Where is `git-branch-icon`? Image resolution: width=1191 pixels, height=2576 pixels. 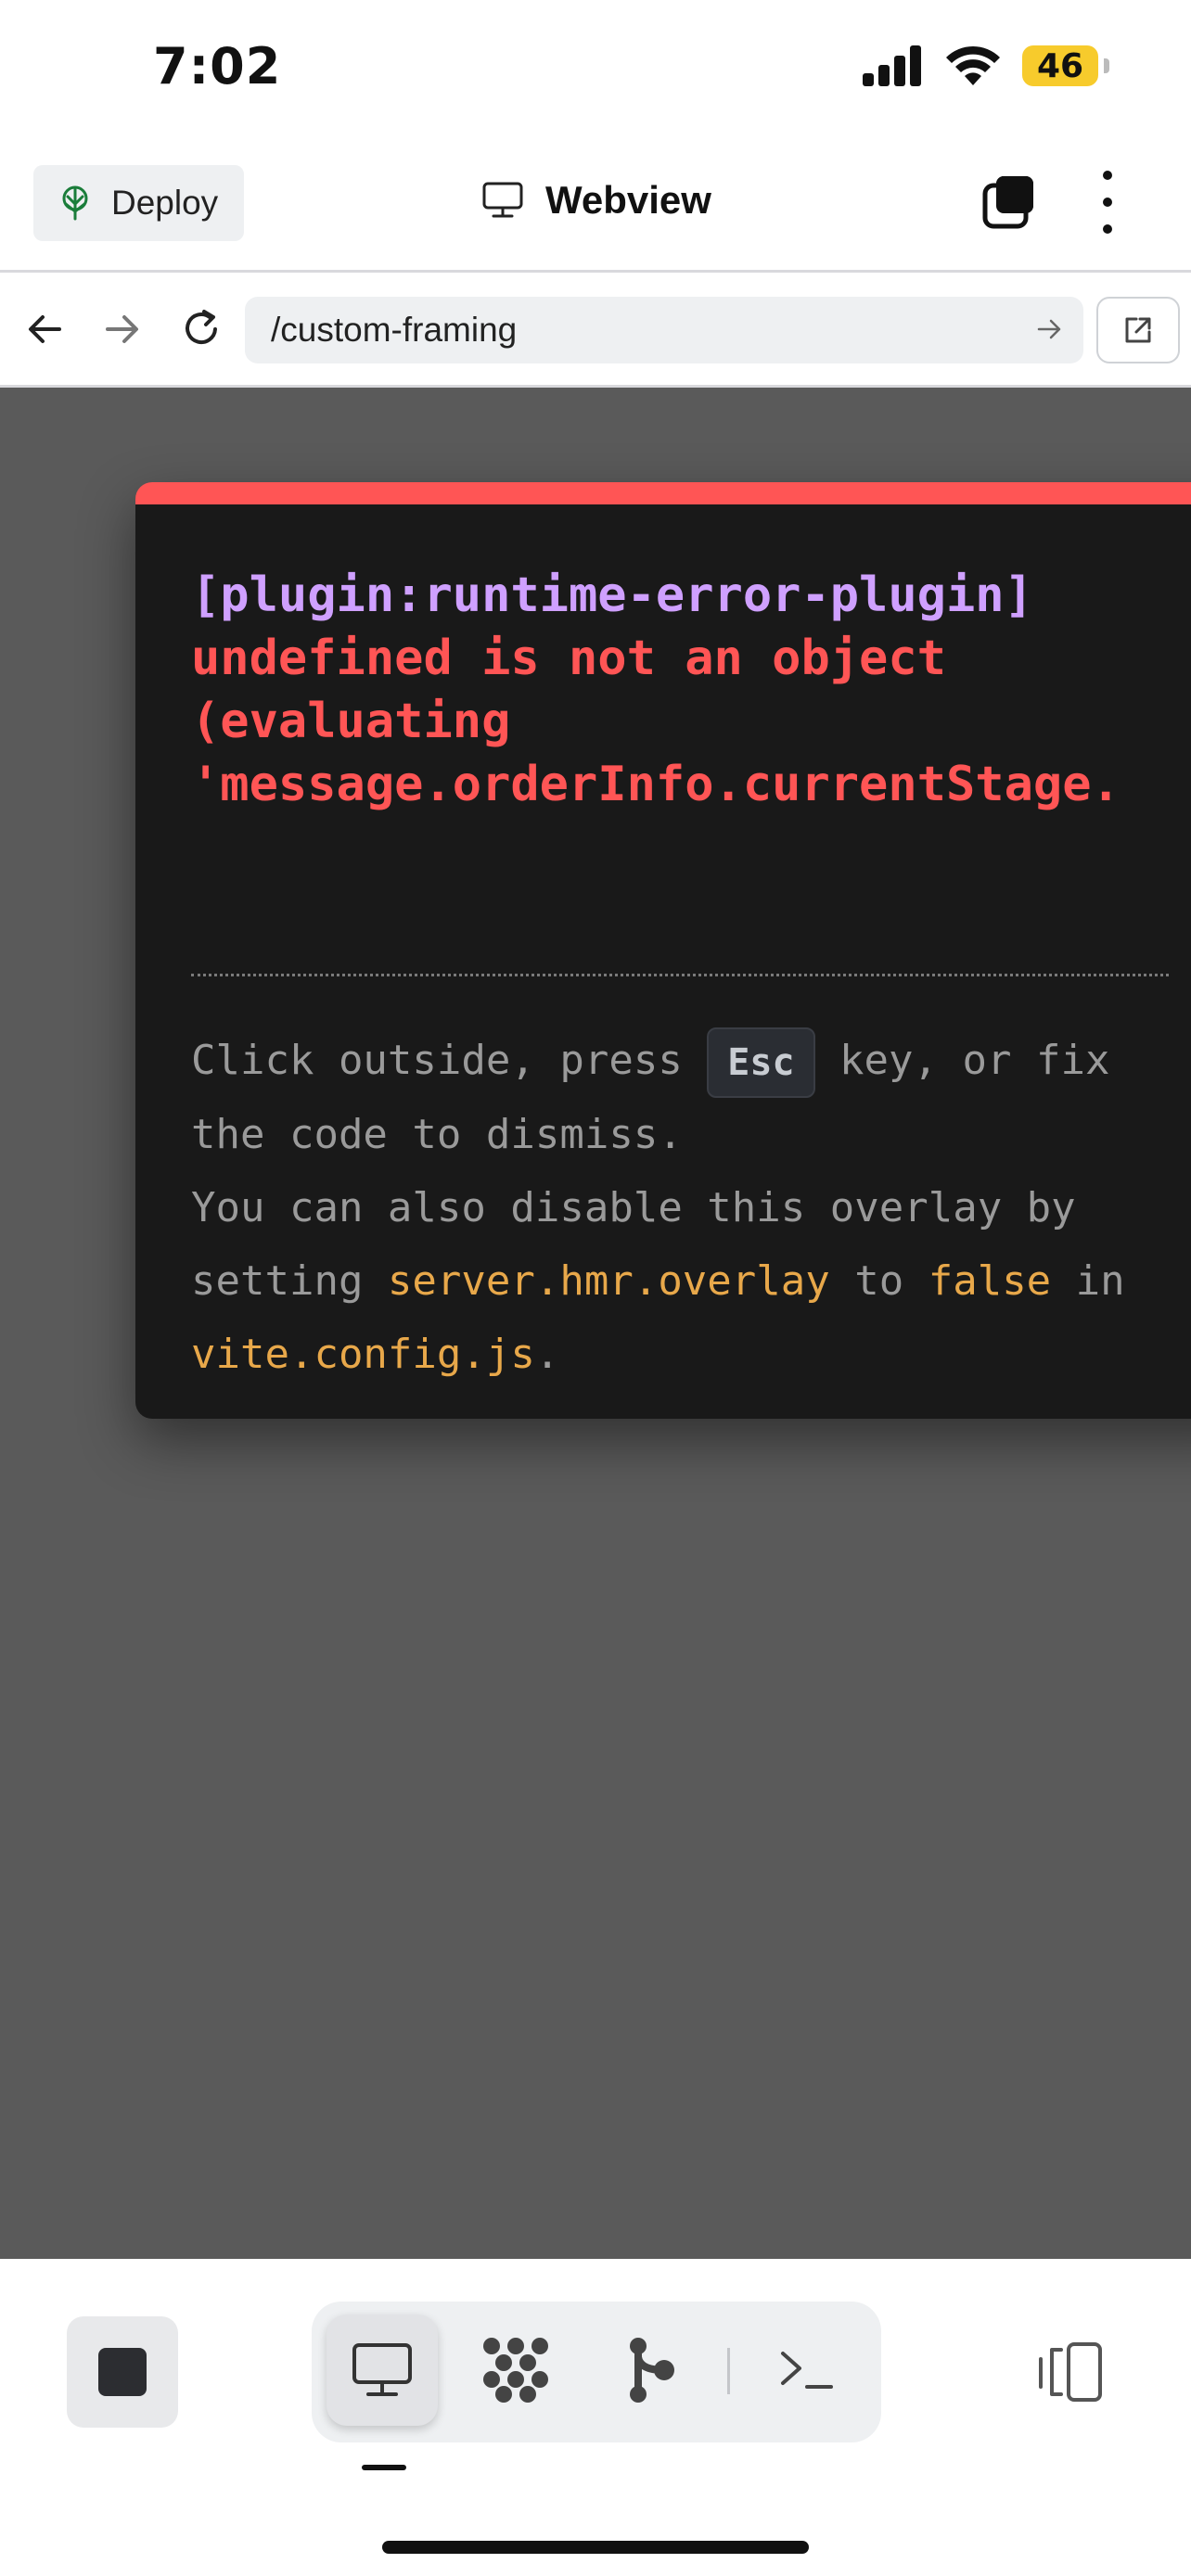 git-branch-icon is located at coordinates (652, 2370).